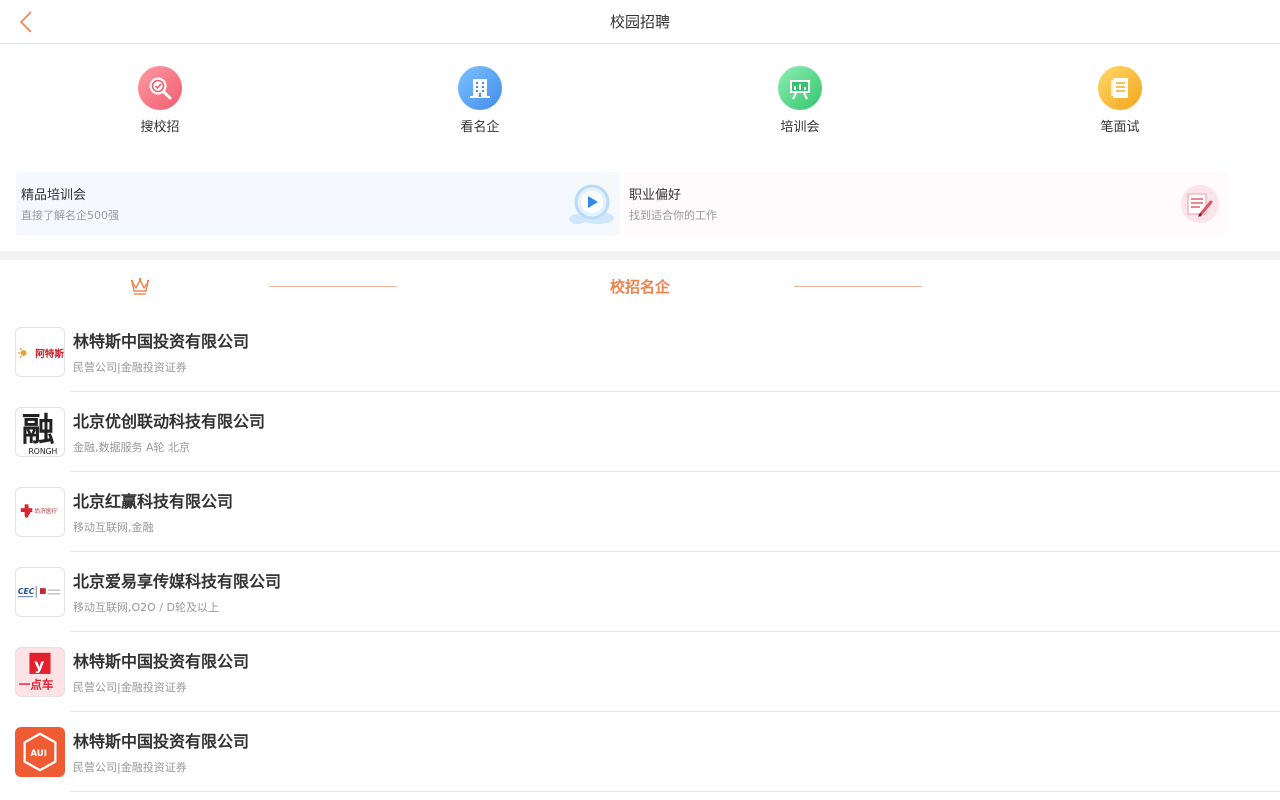  I want to click on section-header: 校招名企, so click(640, 286).